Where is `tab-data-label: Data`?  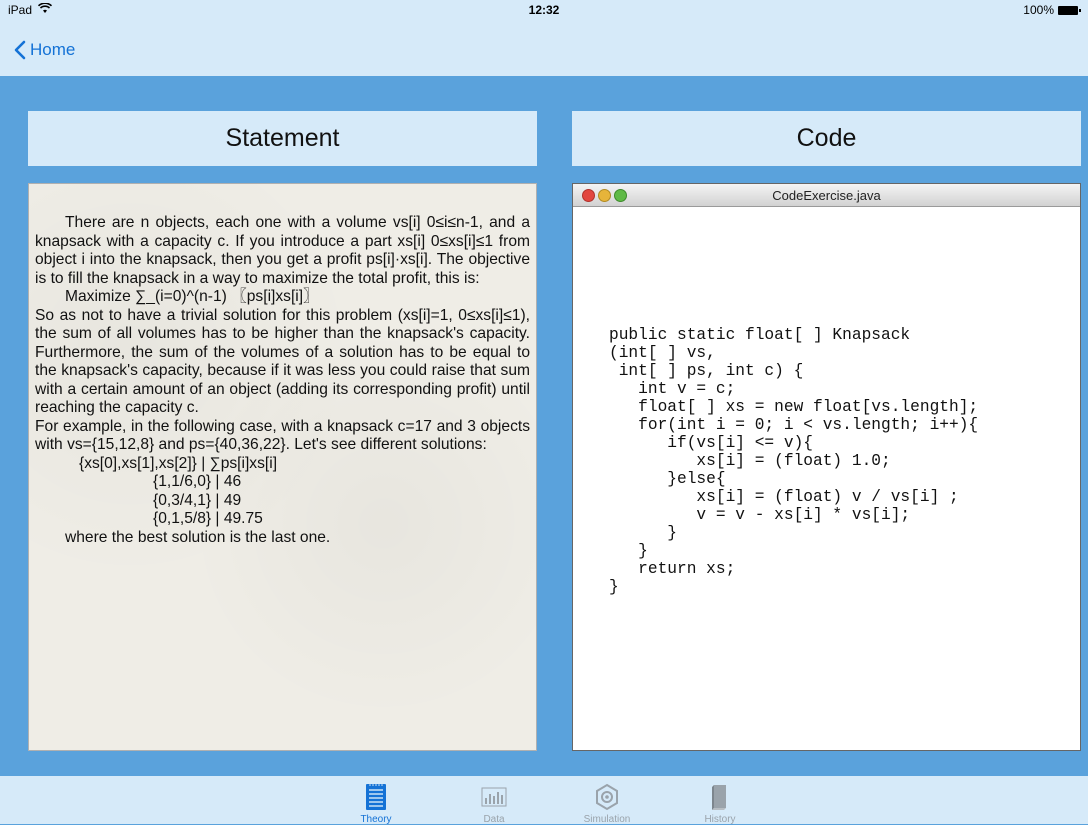
tab-data-label: Data is located at coordinates (494, 819).